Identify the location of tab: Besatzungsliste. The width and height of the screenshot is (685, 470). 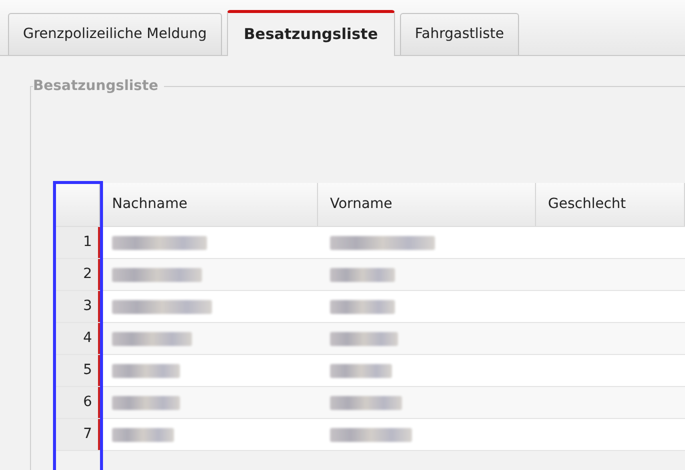
(310, 33).